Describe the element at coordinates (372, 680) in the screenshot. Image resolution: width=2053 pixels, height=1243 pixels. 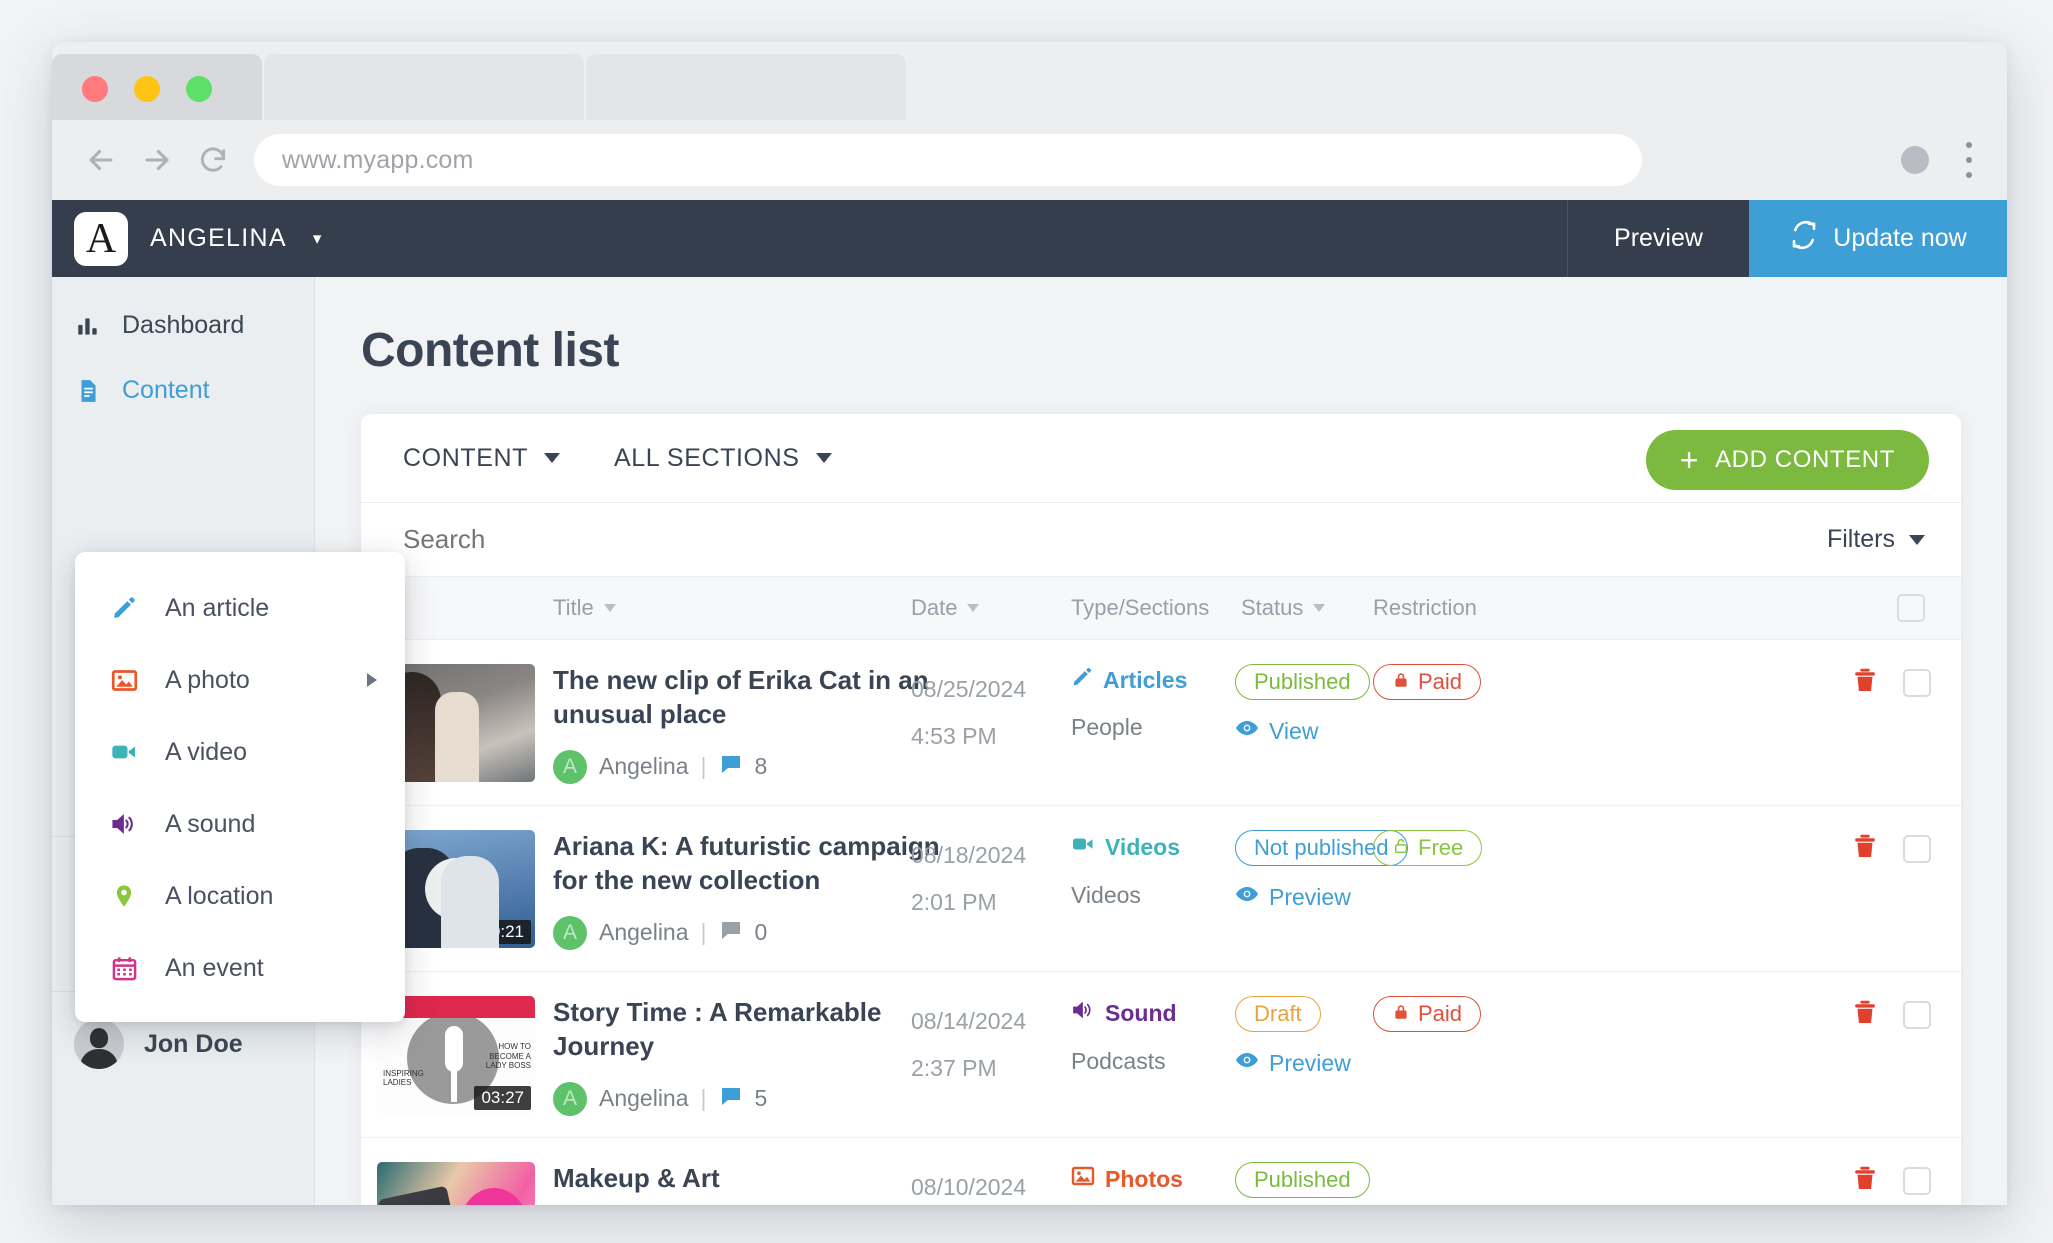
I see `chevron-right-icon` at that location.